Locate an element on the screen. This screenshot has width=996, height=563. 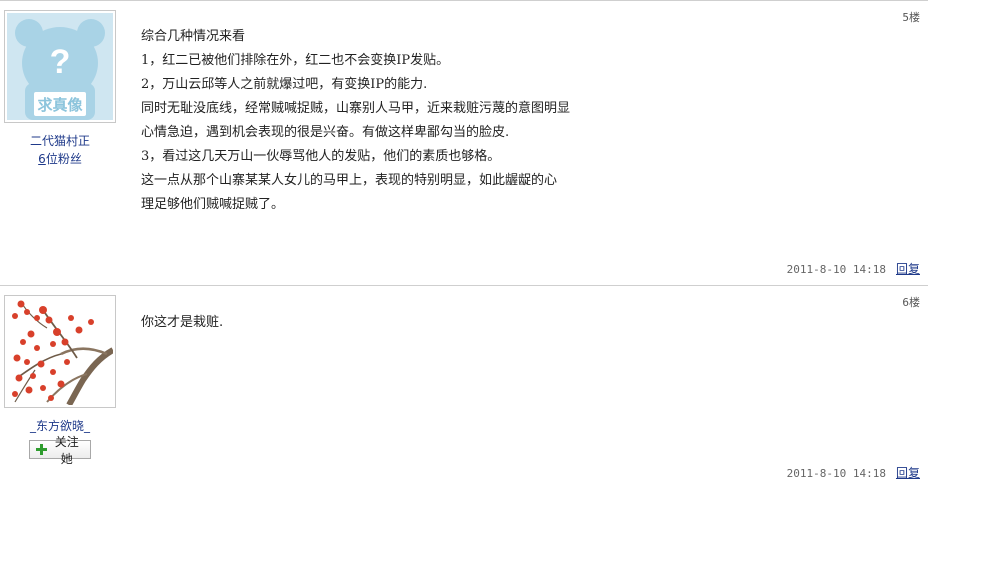
placeholder-bear-icon: ? 求真像 is located at coordinates (60, 66).